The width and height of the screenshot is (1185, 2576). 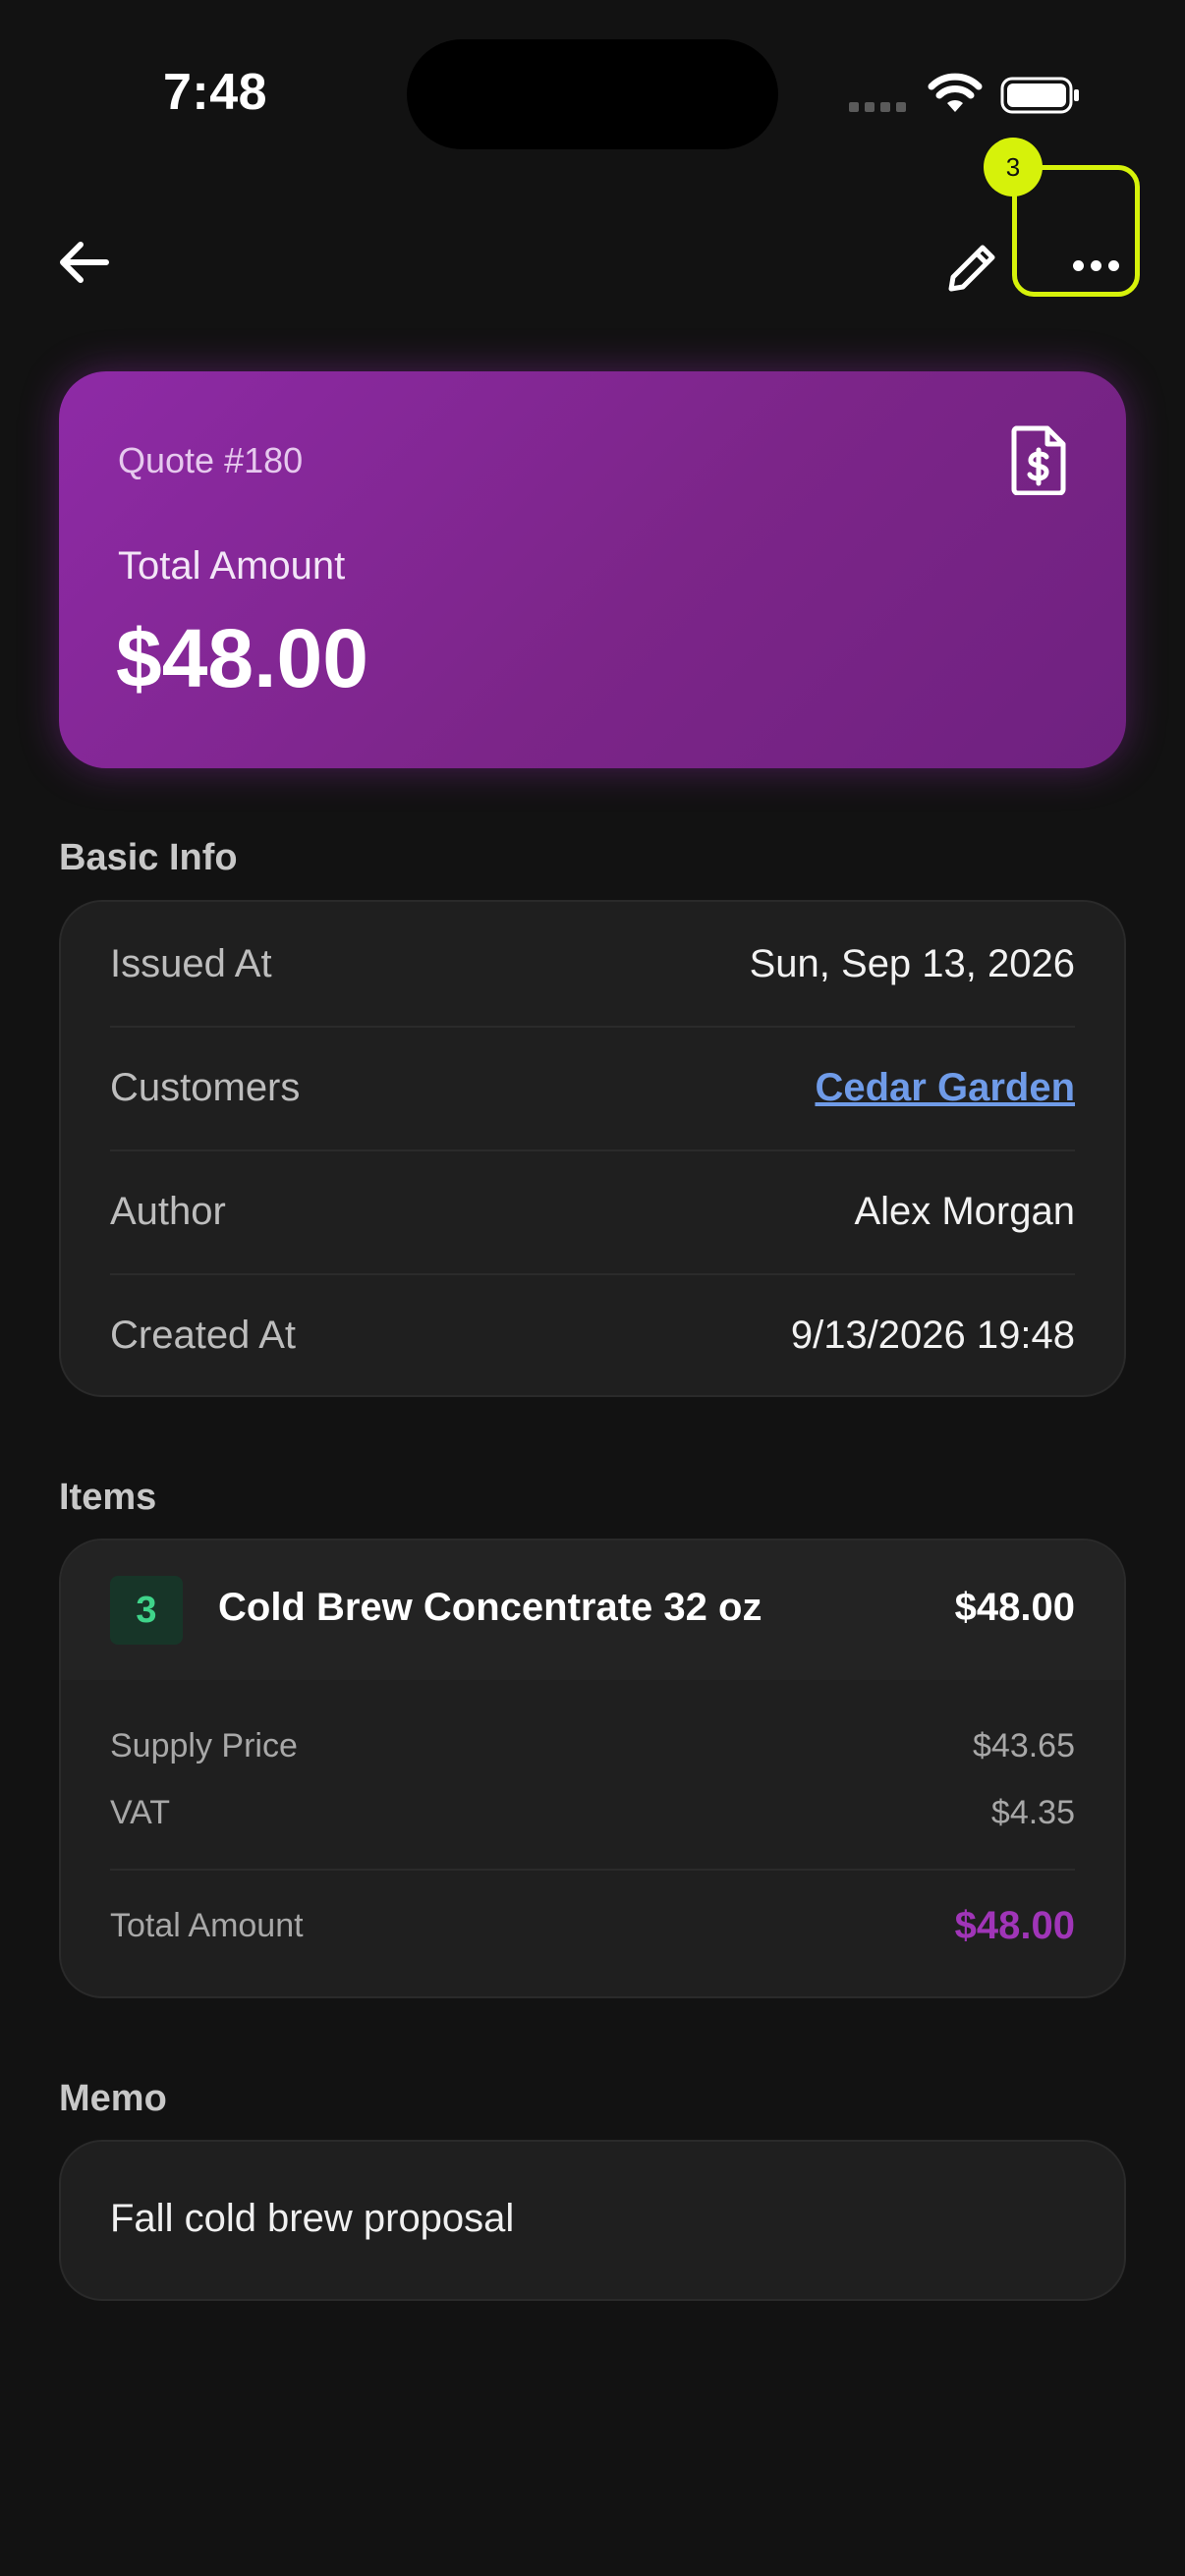 I want to click on pencil-icon, so click(x=972, y=268).